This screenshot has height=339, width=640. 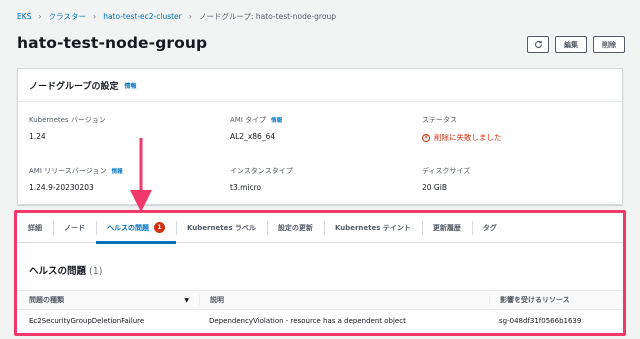 I want to click on breadcrumb-eks-link: EKS, so click(x=24, y=16).